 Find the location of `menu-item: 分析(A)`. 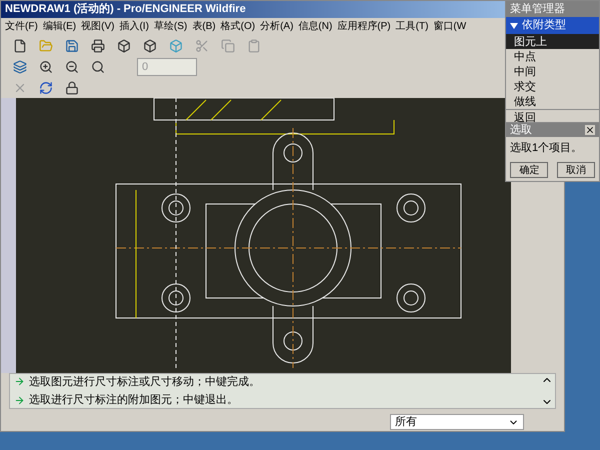

menu-item: 分析(A) is located at coordinates (277, 26).